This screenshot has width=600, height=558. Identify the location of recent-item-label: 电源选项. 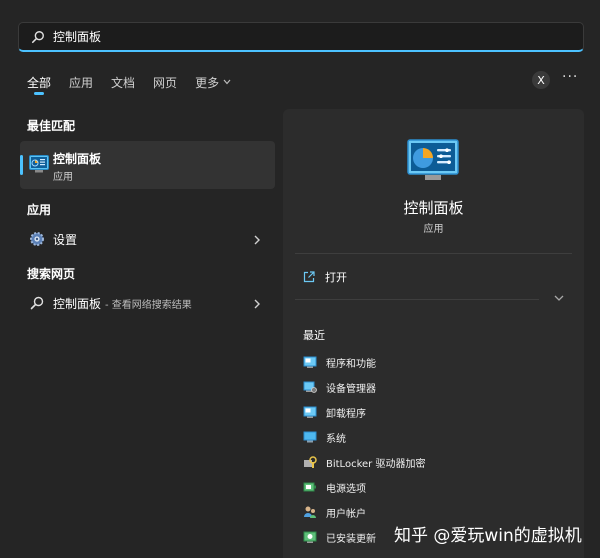
(346, 489).